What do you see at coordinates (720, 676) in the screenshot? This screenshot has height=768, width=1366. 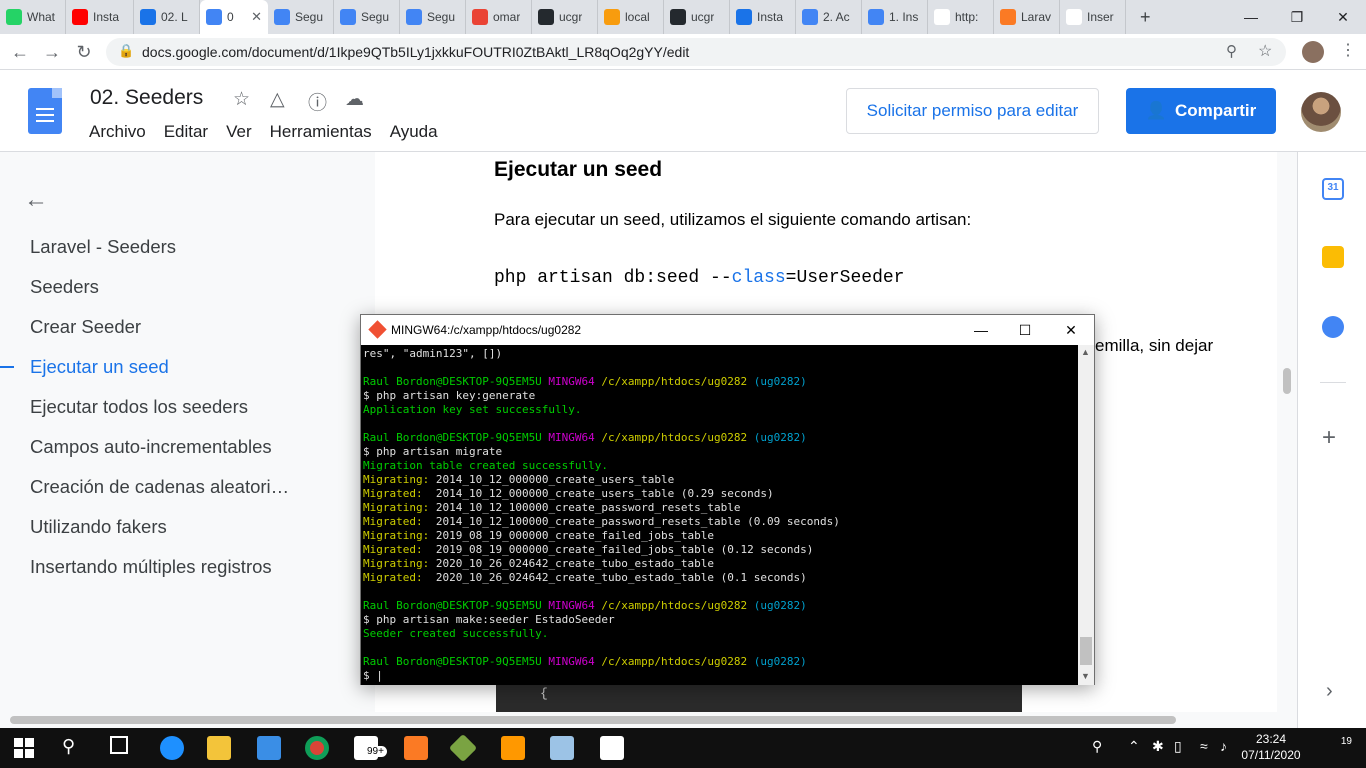 I see `terminal-cursor-line: $ |` at bounding box center [720, 676].